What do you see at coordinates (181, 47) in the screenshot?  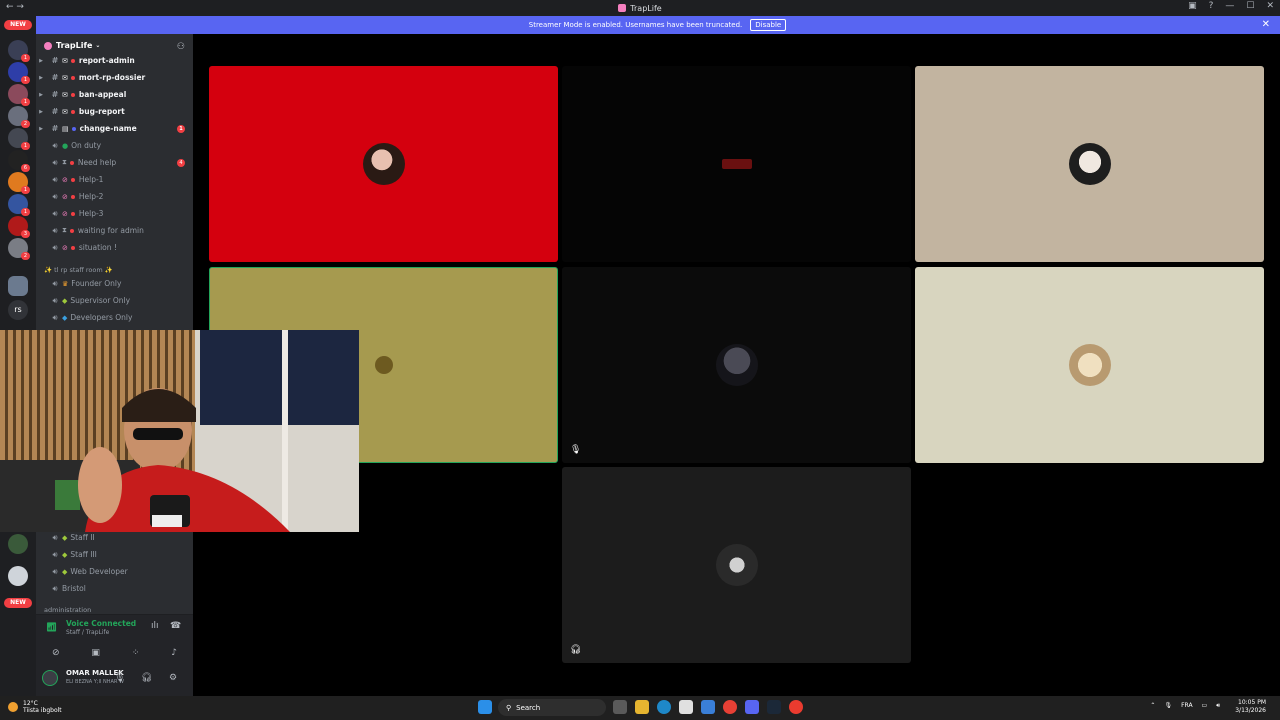 I see `add-member-icon: ⚇` at bounding box center [181, 47].